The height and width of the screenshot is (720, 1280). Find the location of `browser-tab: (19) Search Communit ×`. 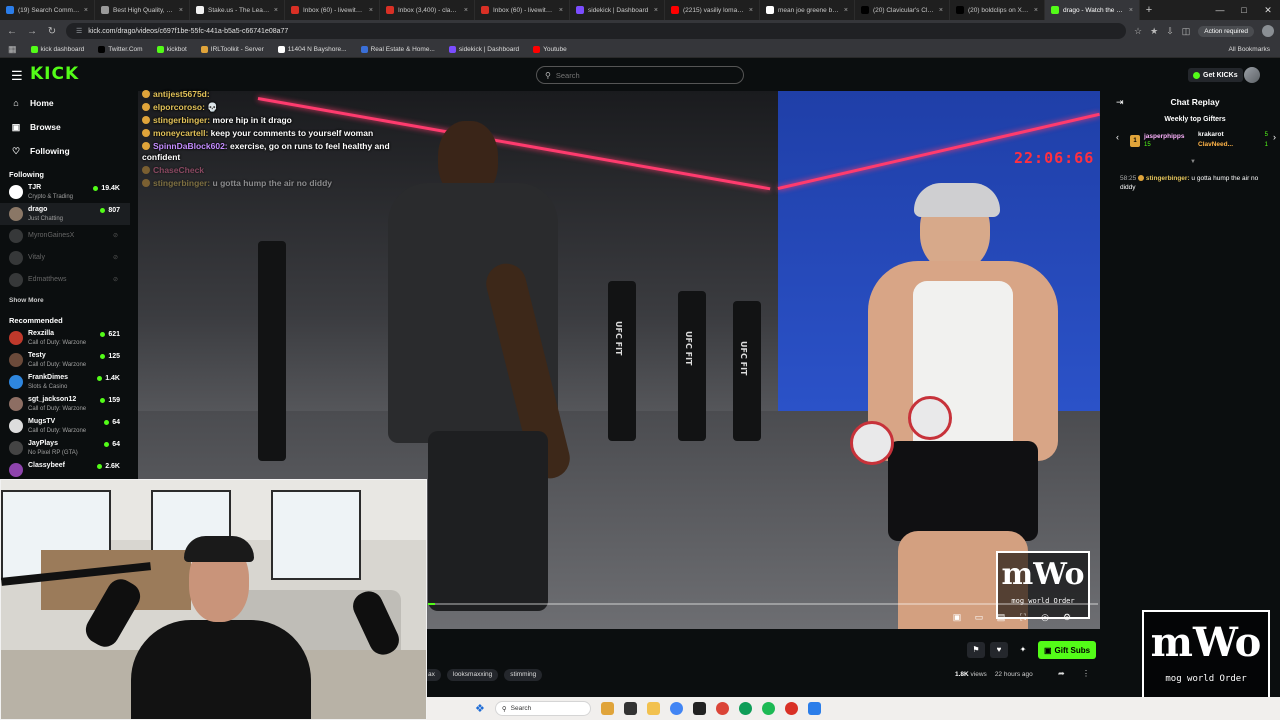

browser-tab: (19) Search Communit × is located at coordinates (47, 10).